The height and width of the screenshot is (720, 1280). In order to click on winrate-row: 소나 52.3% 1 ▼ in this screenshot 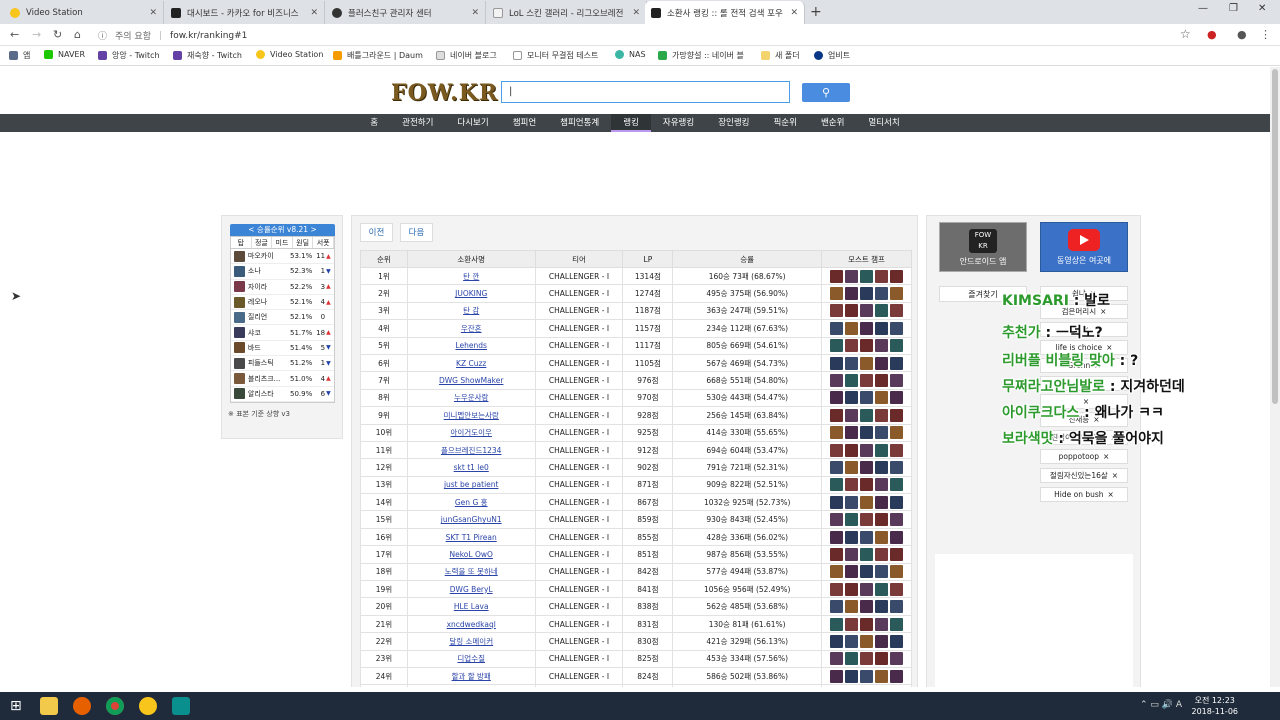, I will do `click(282, 272)`.